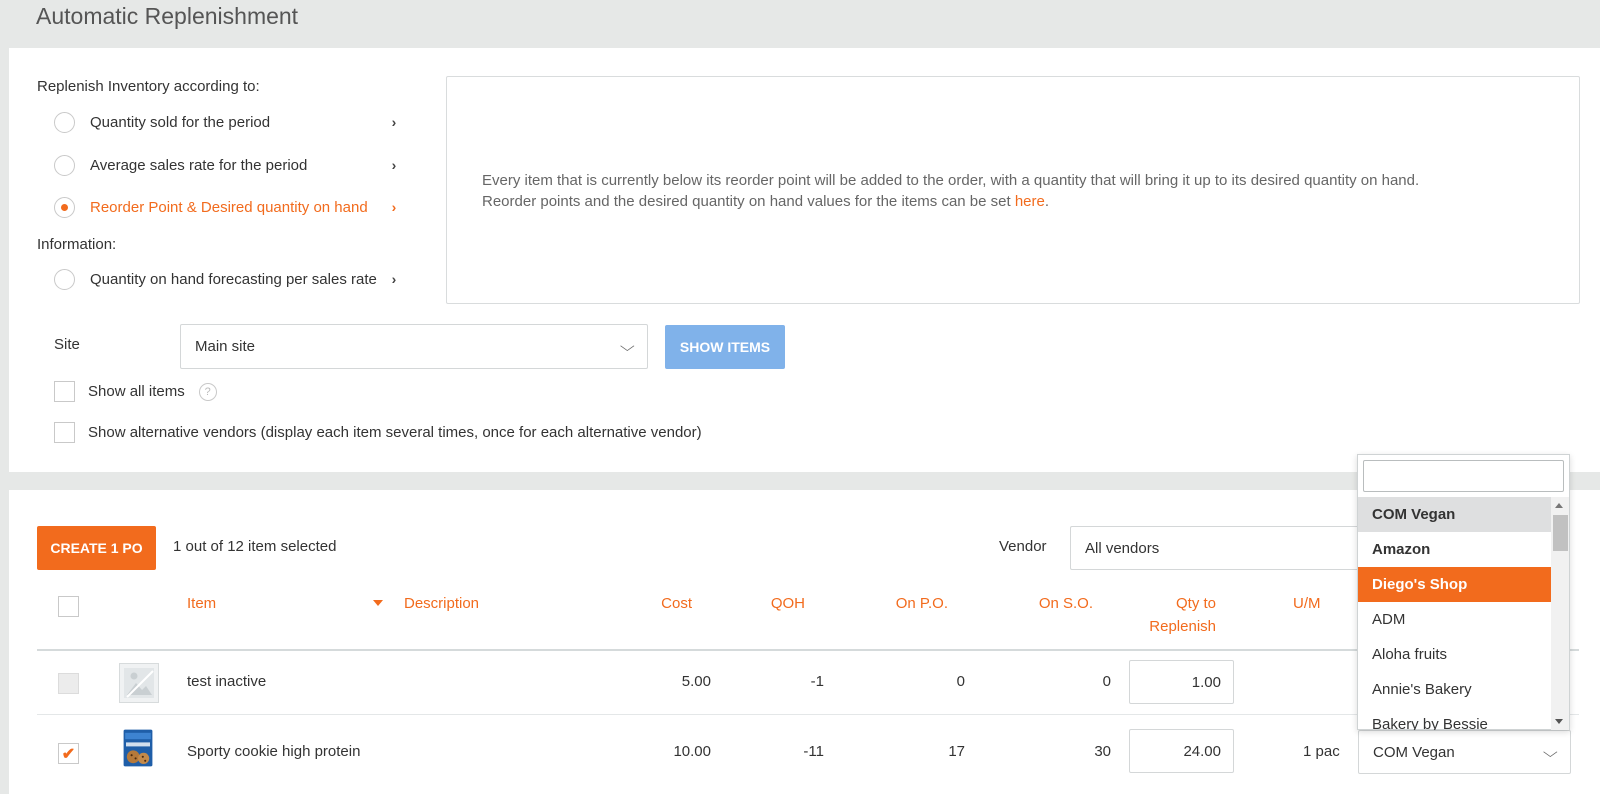 This screenshot has width=1600, height=794. Describe the element at coordinates (692, 751) in the screenshot. I see `row-cost: 10.00` at that location.